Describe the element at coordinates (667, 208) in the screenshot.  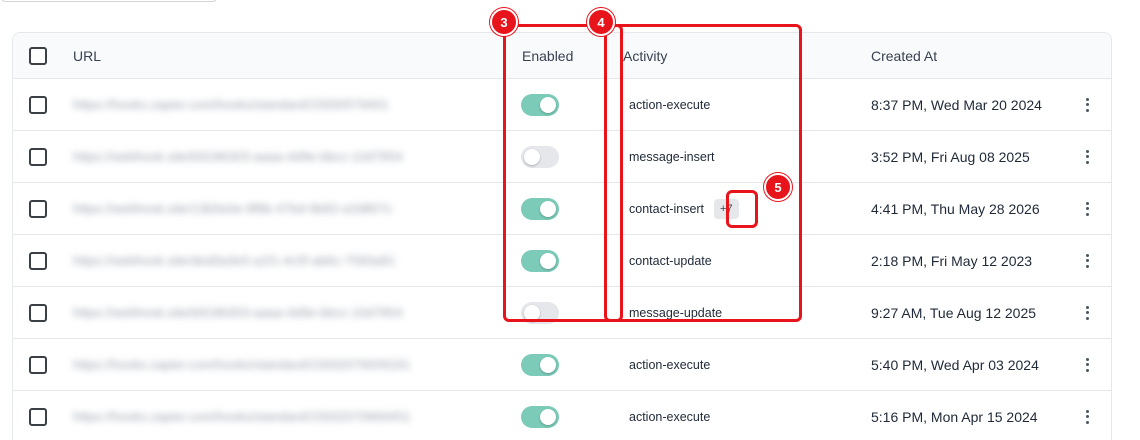
I see `activity-label: contact-insert` at that location.